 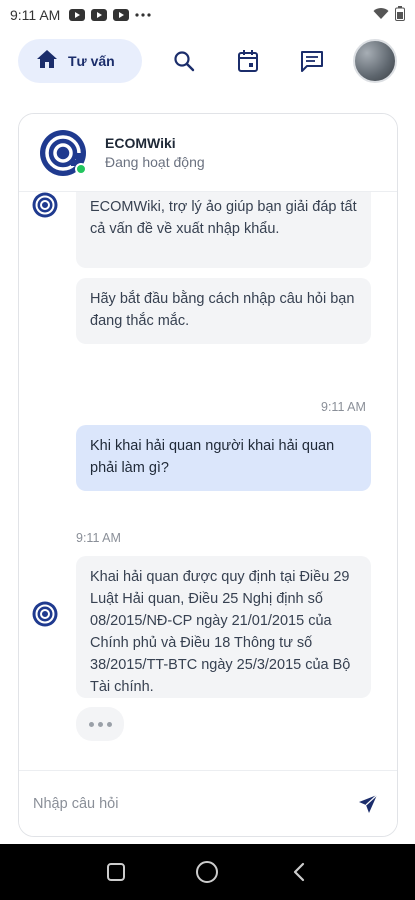 I want to click on messages-button, so click(x=312, y=61).